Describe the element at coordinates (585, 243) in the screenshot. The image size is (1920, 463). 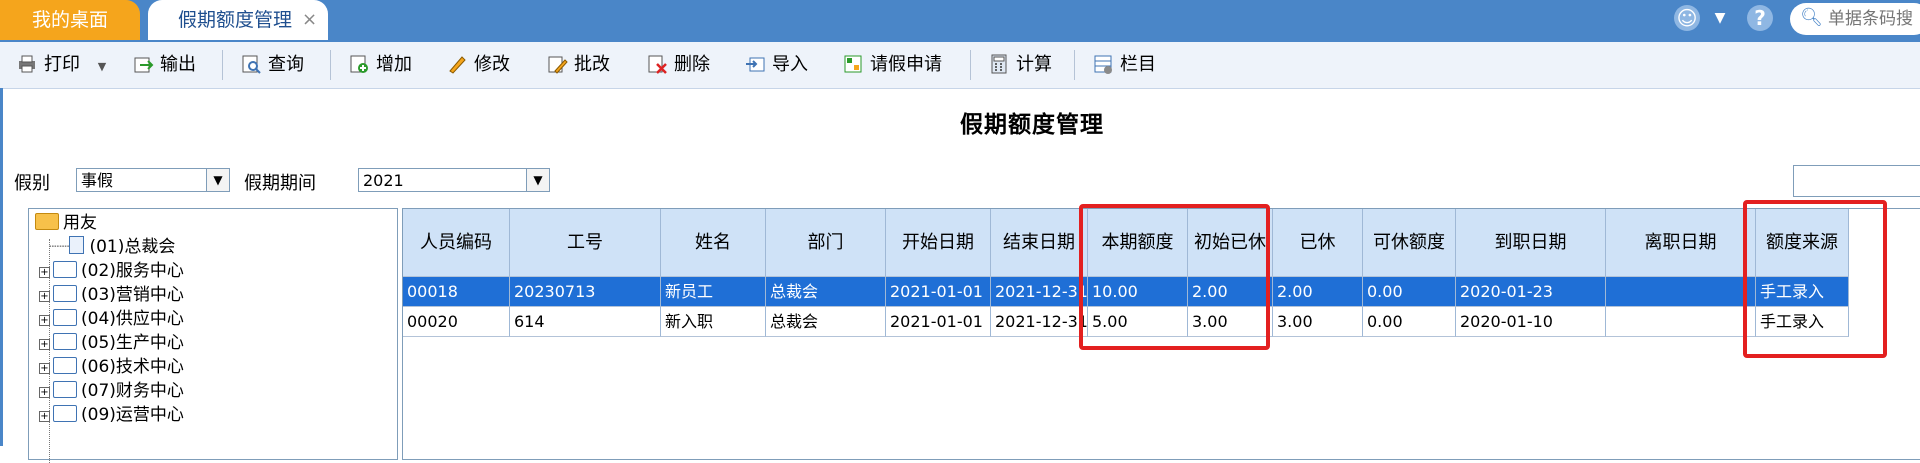
I see `column-header: 工号` at that location.